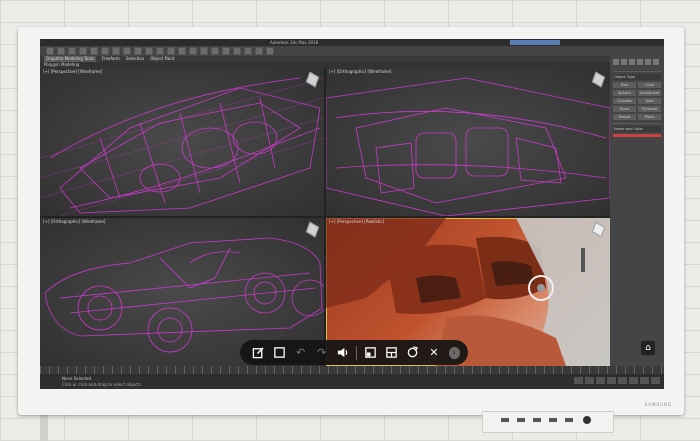 This screenshot has height=441, width=700. What do you see at coordinates (352, 370) in the screenshot?
I see `timeline` at bounding box center [352, 370].